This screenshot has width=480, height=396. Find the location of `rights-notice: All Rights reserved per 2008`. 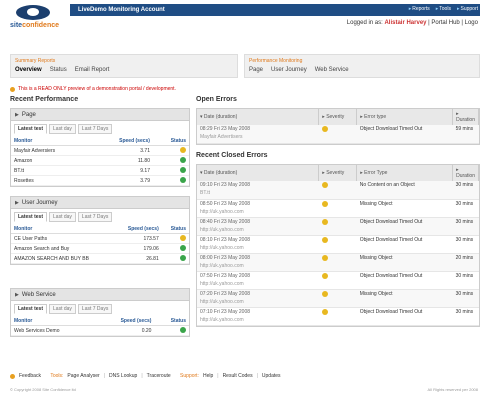

rights-notice: All Rights reserved per 2008 is located at coordinates (452, 389).